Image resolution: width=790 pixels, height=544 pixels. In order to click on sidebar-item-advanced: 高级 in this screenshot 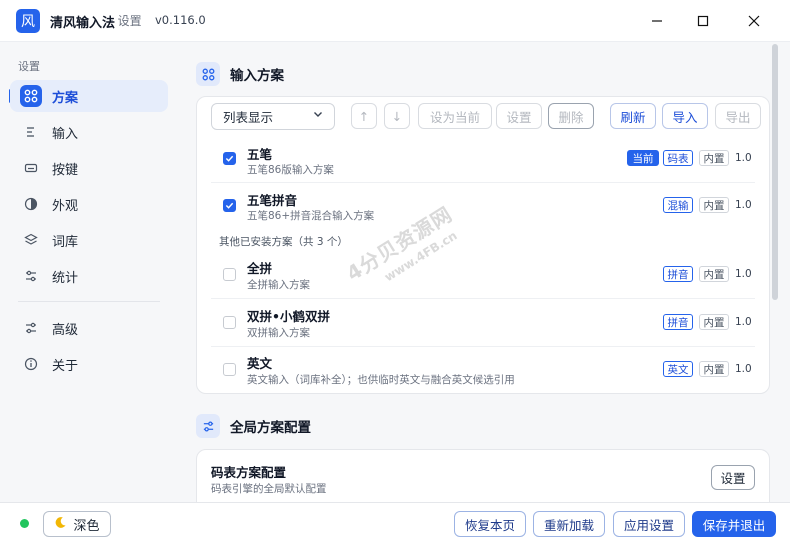, I will do `click(89, 328)`.